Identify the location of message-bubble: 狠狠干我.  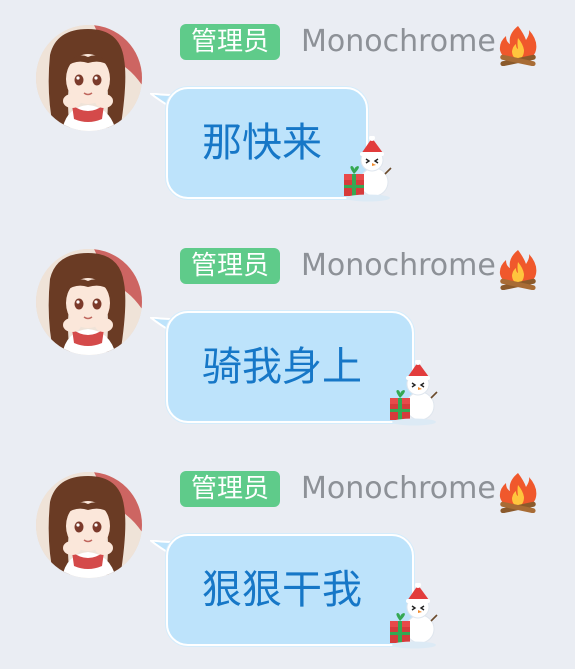
(290, 590).